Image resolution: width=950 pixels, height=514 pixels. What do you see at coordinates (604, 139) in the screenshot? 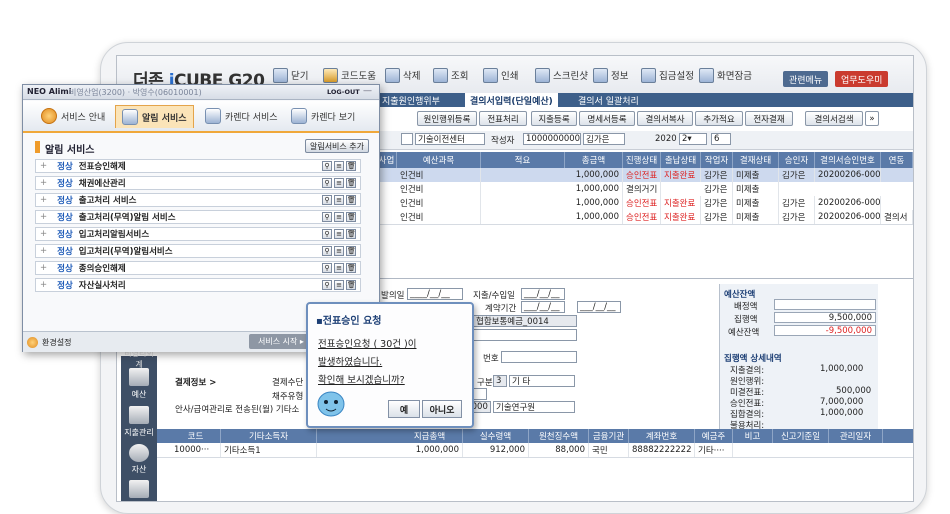
I see `writer-name-input: 김가은` at bounding box center [604, 139].